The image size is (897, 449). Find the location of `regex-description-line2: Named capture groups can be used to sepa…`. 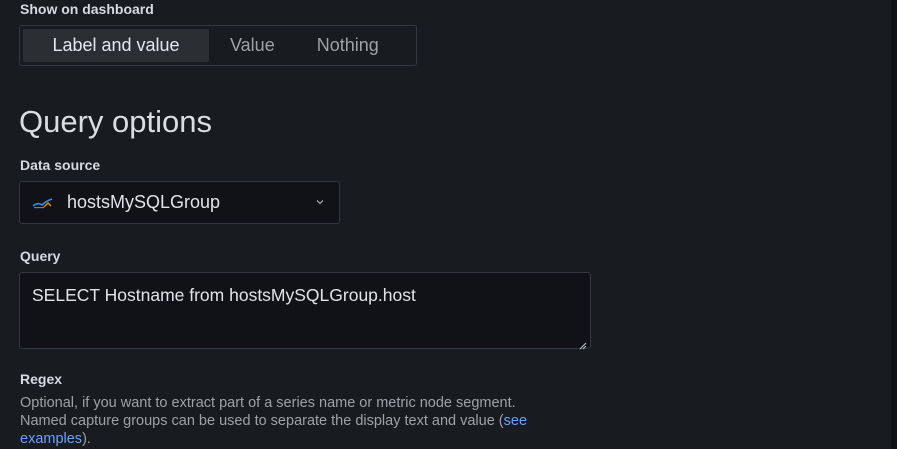

regex-description-line2: Named capture groups can be used to sepa… is located at coordinates (262, 421).